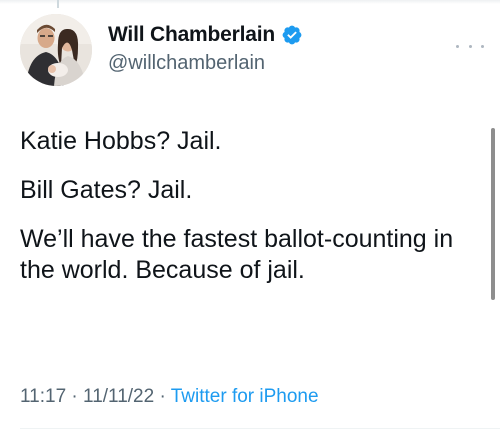  I want to click on profile-photo-couple-icon, so click(56, 50).